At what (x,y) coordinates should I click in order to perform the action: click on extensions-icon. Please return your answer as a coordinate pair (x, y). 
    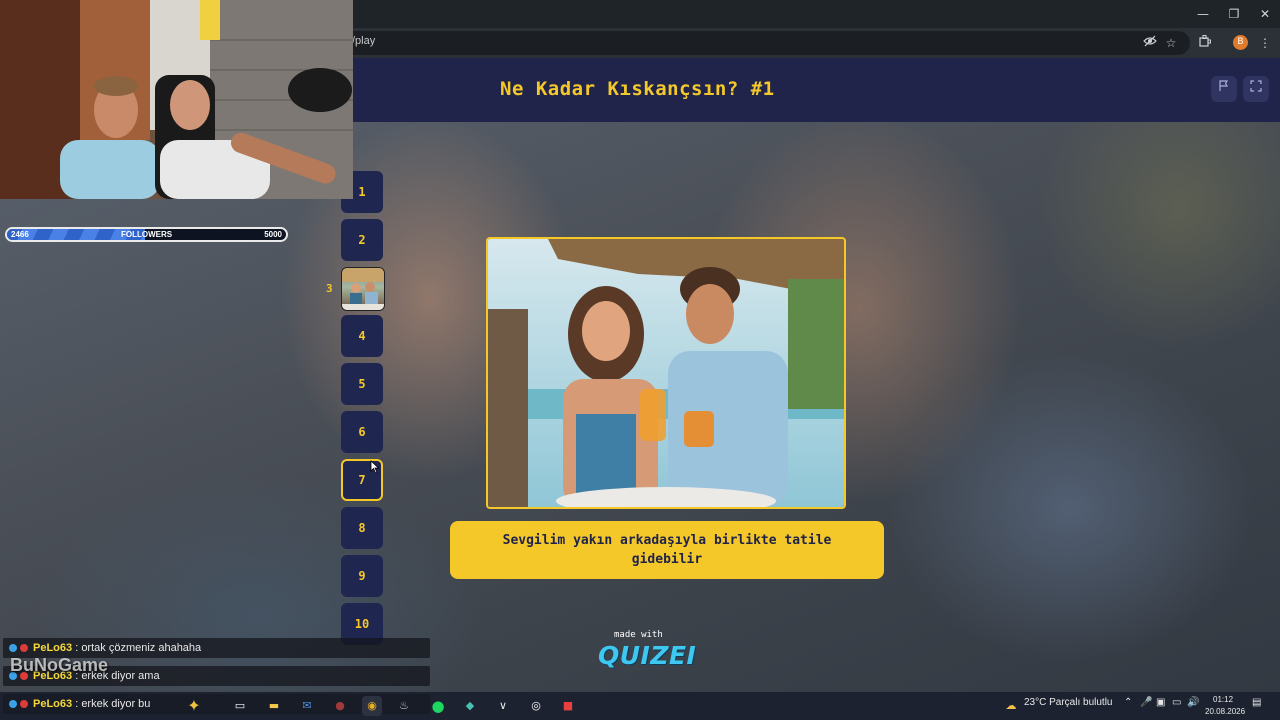
    Looking at the image, I should click on (1205, 43).